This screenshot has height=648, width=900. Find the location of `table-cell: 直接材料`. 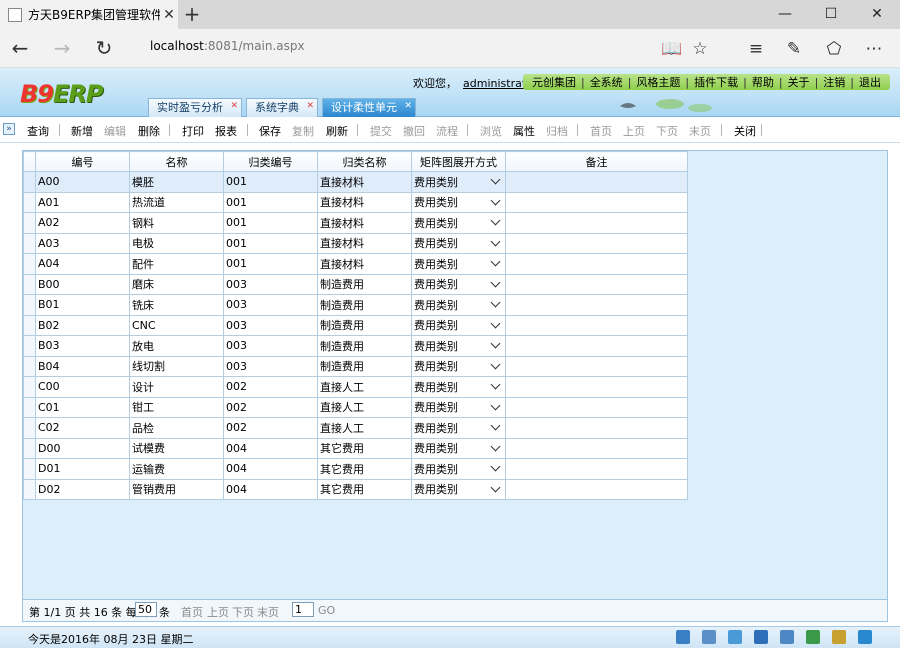

table-cell: 直接材料 is located at coordinates (364, 223).